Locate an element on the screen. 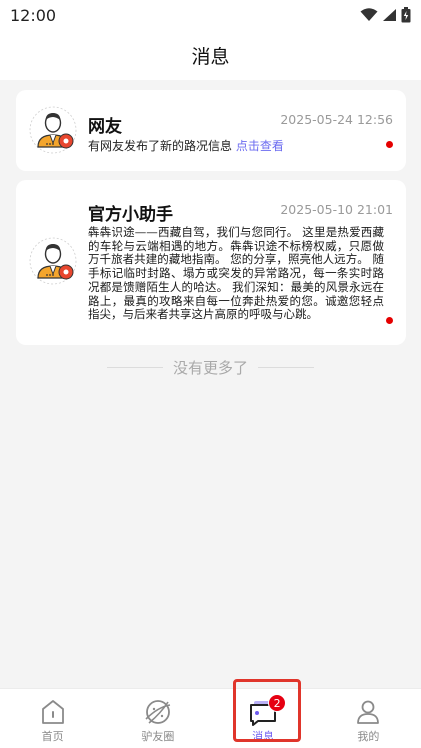  tab-label: 消息 is located at coordinates (263, 736).